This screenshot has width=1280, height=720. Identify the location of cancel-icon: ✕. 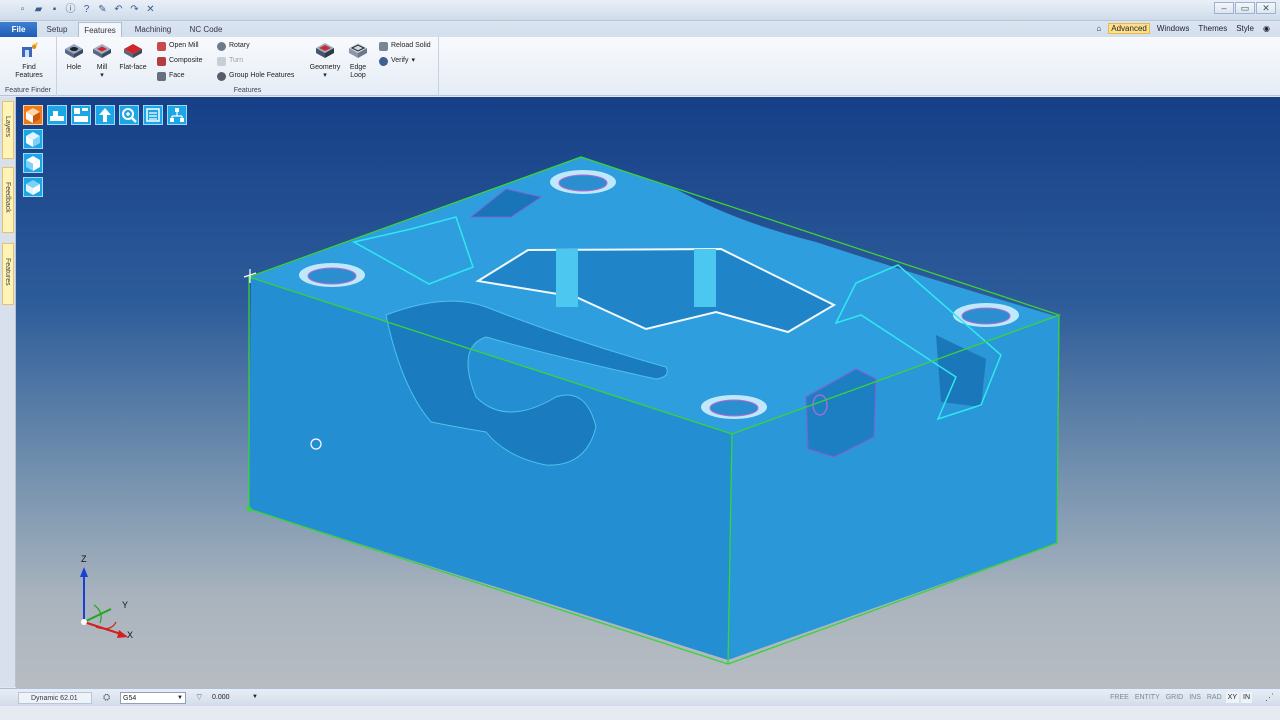
(150, 9).